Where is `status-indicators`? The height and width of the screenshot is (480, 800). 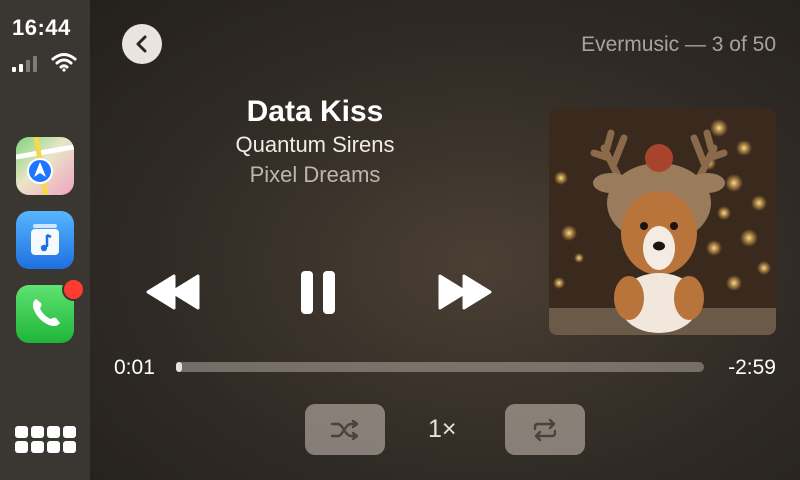
status-indicators is located at coordinates (44, 62).